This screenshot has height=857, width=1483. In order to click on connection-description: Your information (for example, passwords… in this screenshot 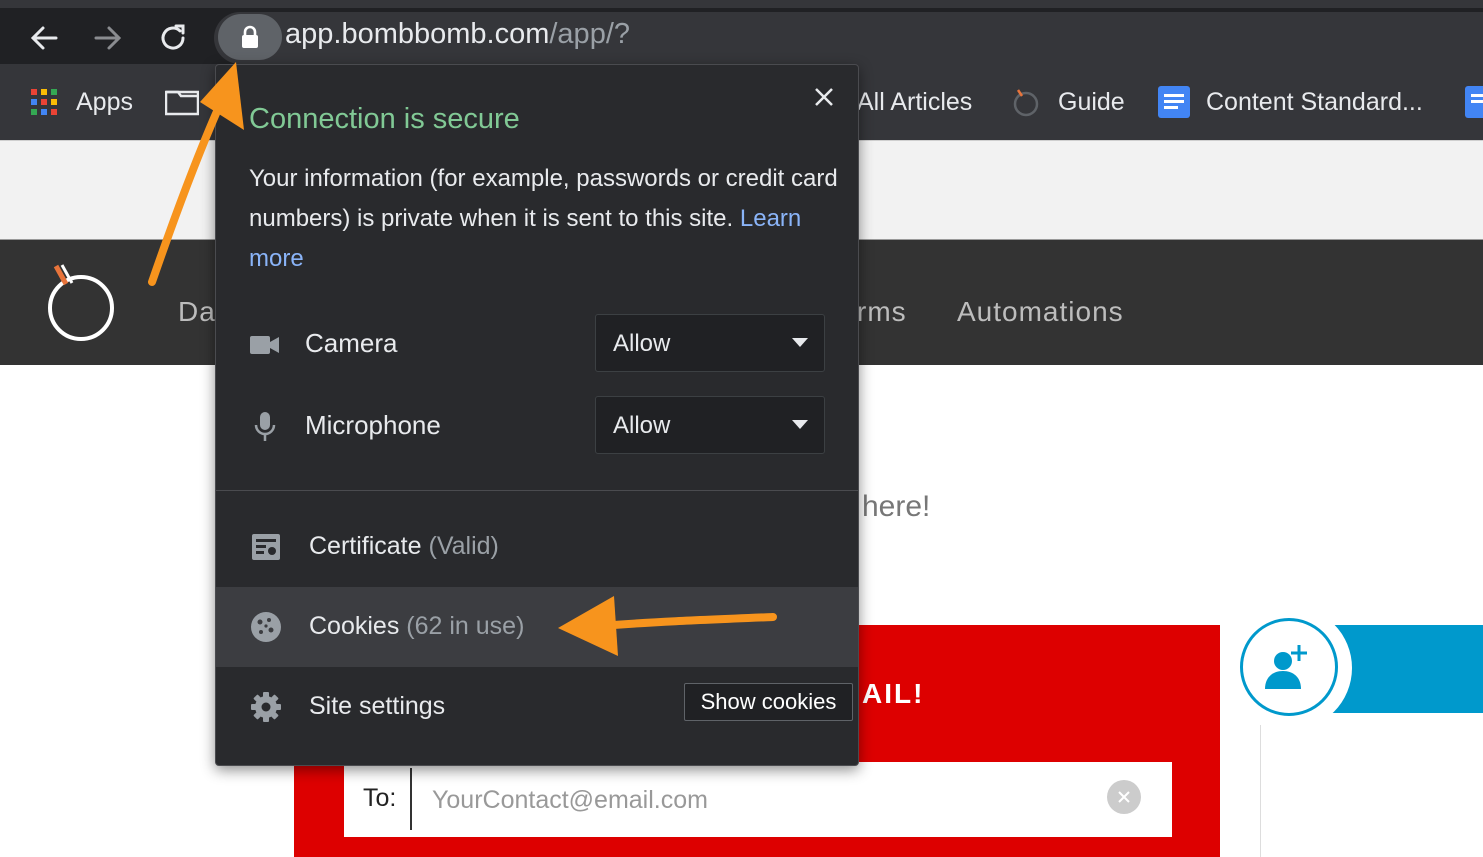, I will do `click(544, 219)`.